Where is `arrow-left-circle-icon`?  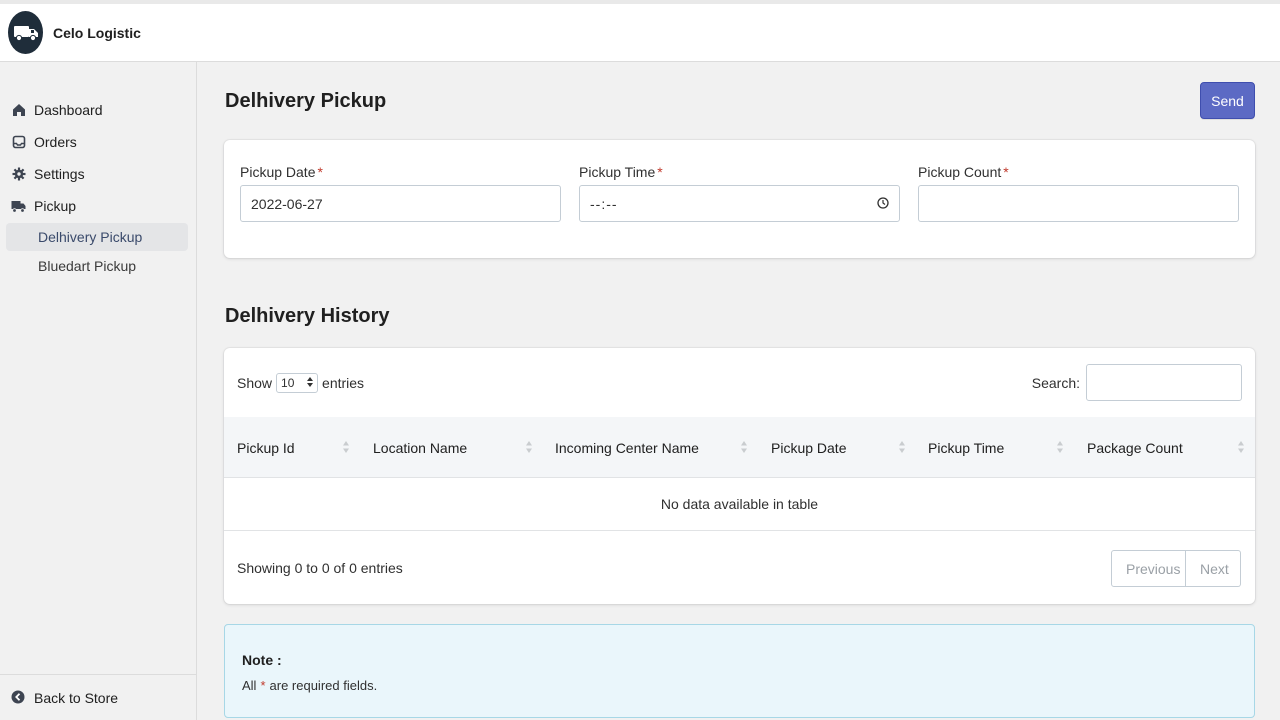
arrow-left-circle-icon is located at coordinates (18, 697).